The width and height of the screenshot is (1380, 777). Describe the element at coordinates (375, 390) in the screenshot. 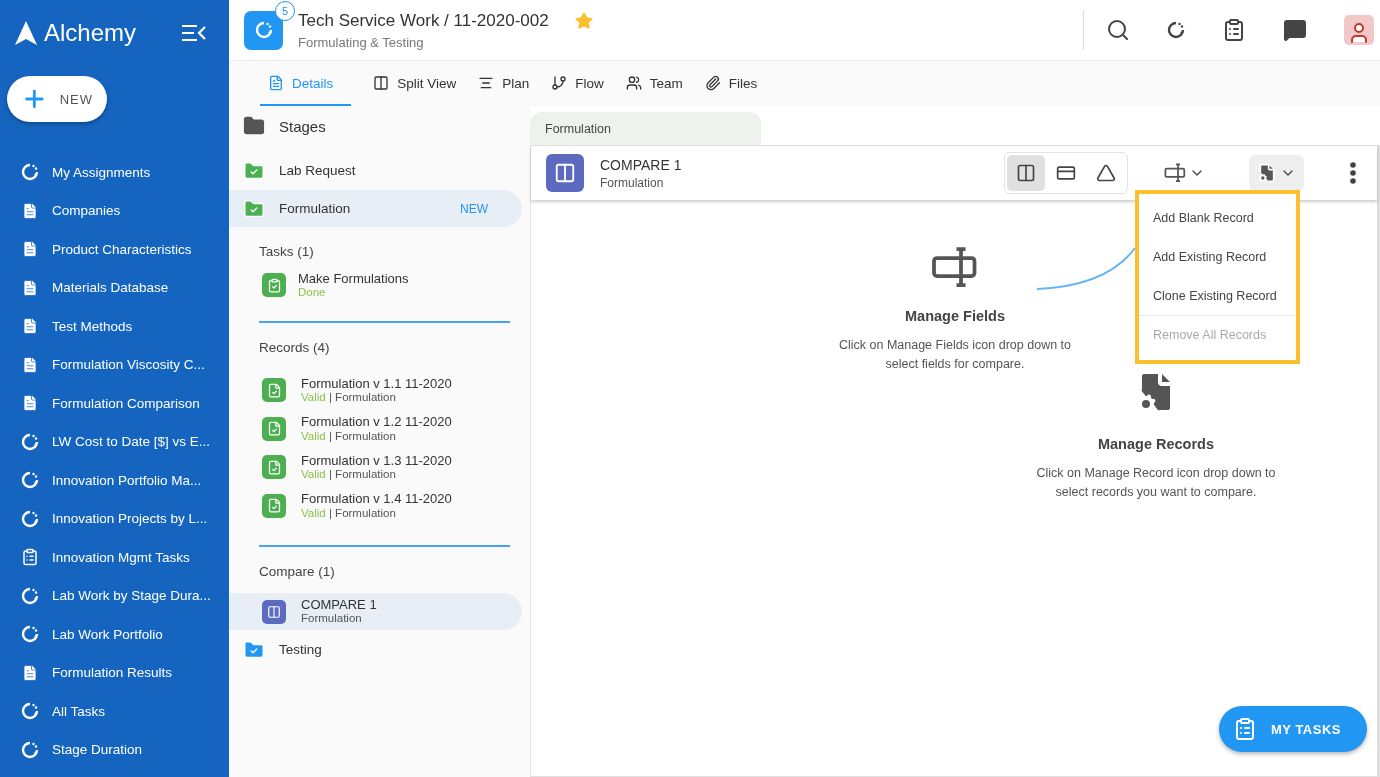

I see `record-item: Formulation v 1.1 11-2020 Valid | Formulation` at that location.